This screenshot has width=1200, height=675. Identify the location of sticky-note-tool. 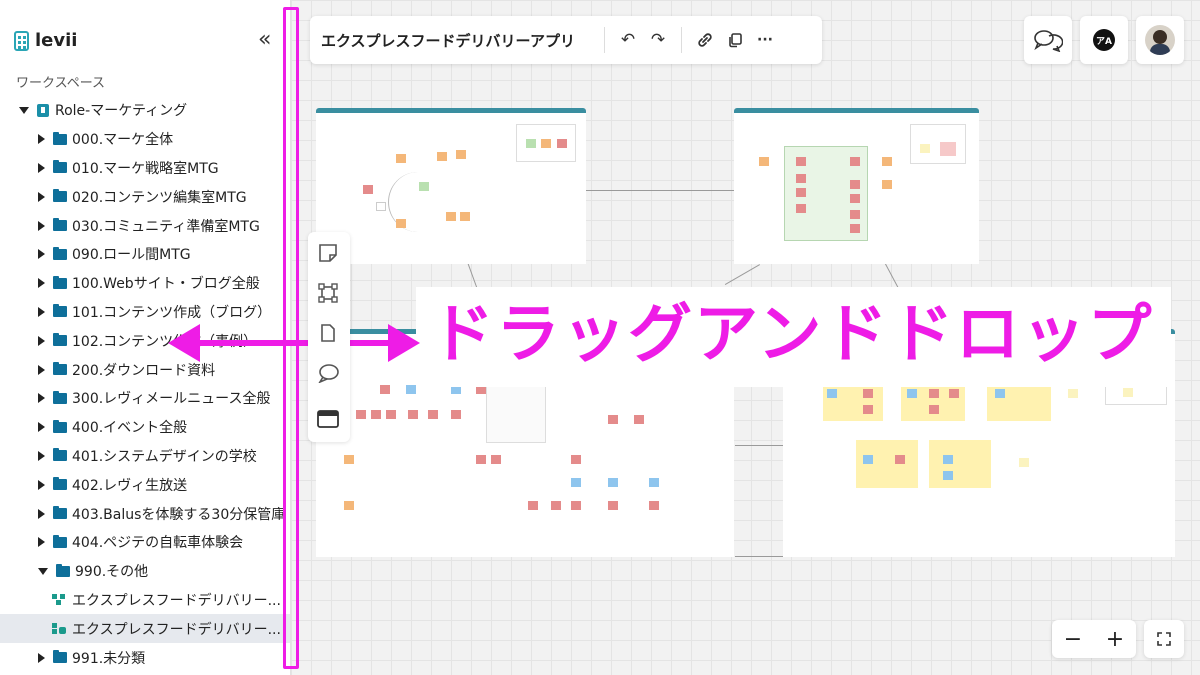
(328, 253).